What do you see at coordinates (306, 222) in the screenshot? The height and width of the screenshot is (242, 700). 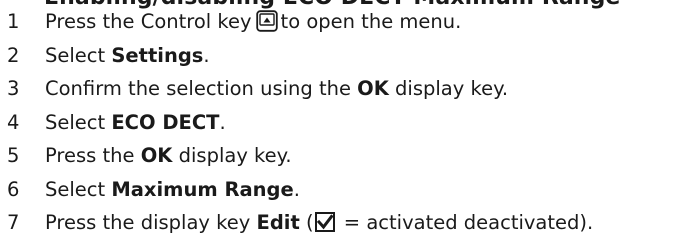 I see `step-text-suffix: (` at bounding box center [306, 222].